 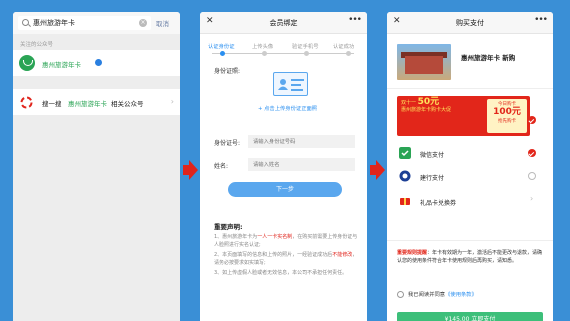 What do you see at coordinates (221, 166) in the screenshot?
I see `name-label: 姓名:` at bounding box center [221, 166].